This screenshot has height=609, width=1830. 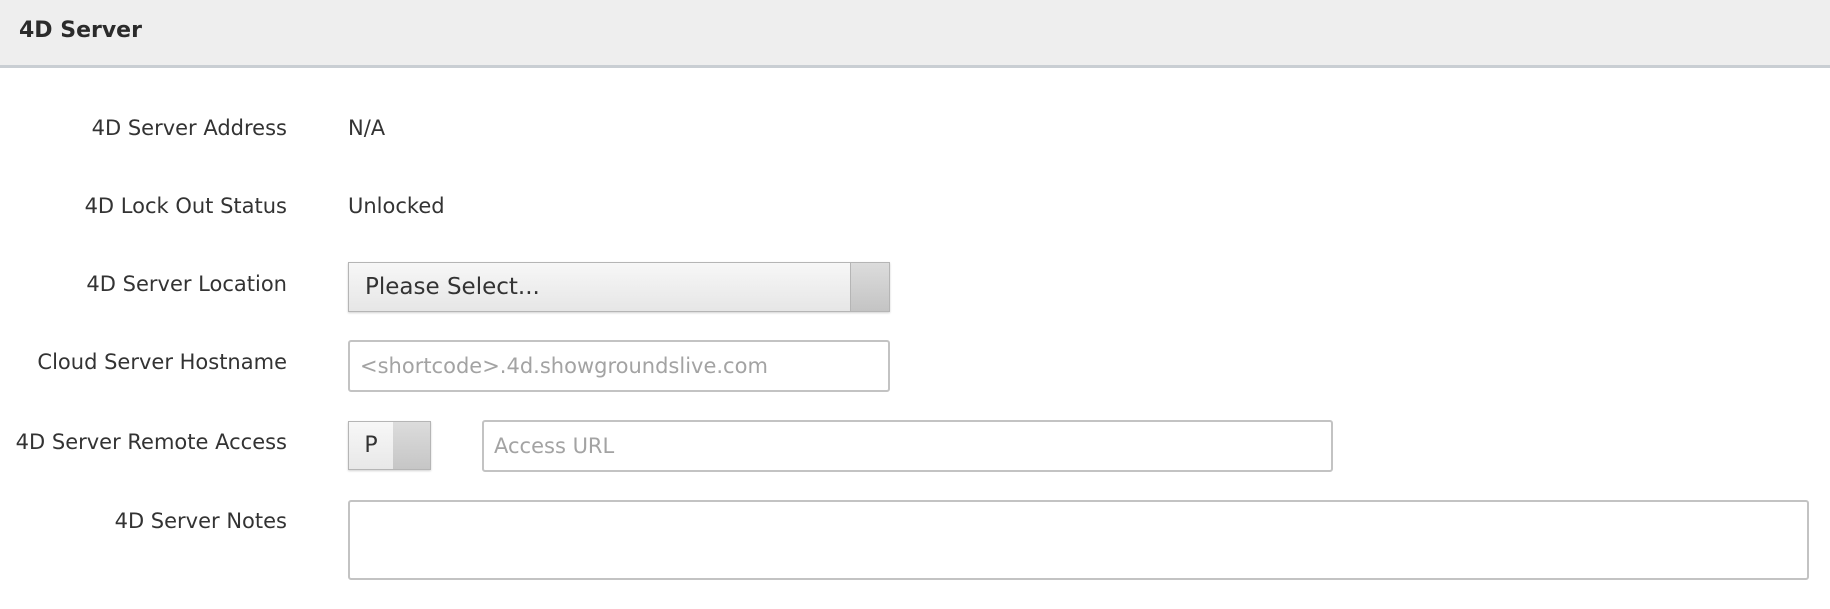 I want to click on remote-access-label: 4D Server Remote Access, so click(x=151, y=442).